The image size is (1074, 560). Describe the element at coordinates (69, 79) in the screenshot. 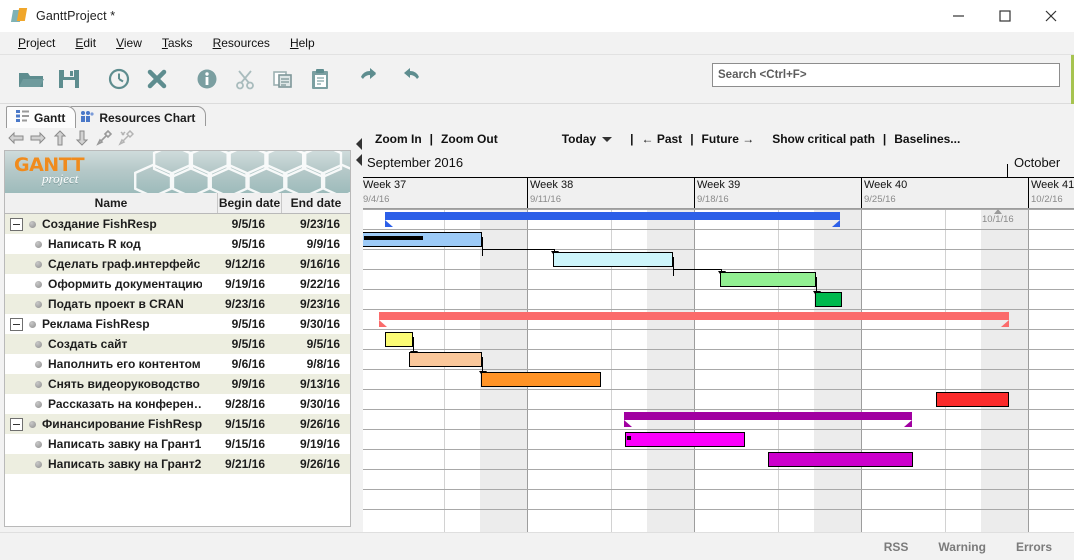

I see `save-project-icon` at that location.